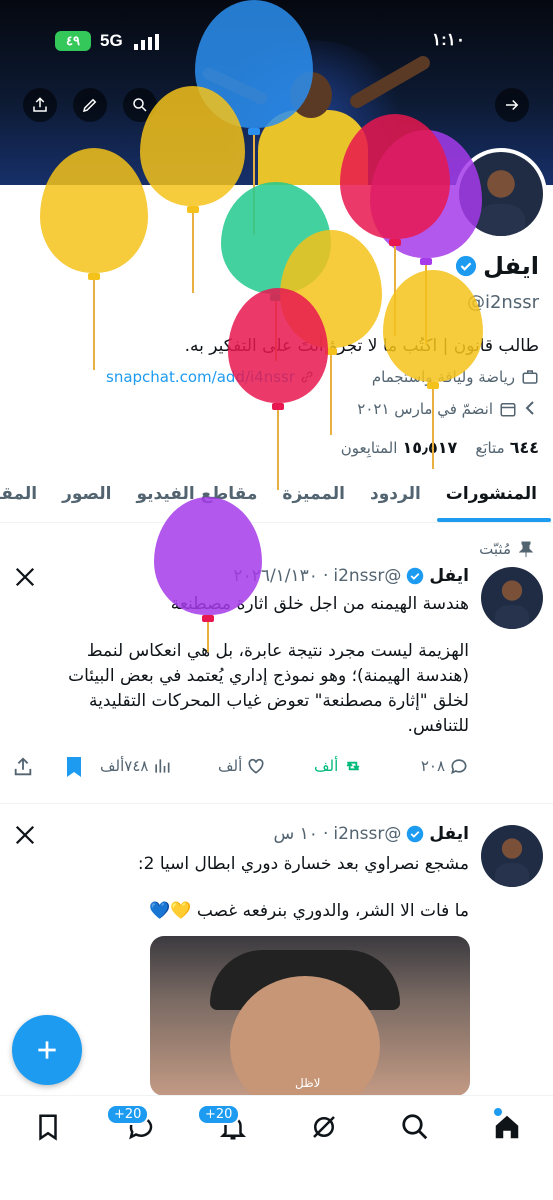 The width and height of the screenshot is (553, 1200). I want to click on tweet-header: ايفل @i2nssr · ١٠ س, so click(371, 834).